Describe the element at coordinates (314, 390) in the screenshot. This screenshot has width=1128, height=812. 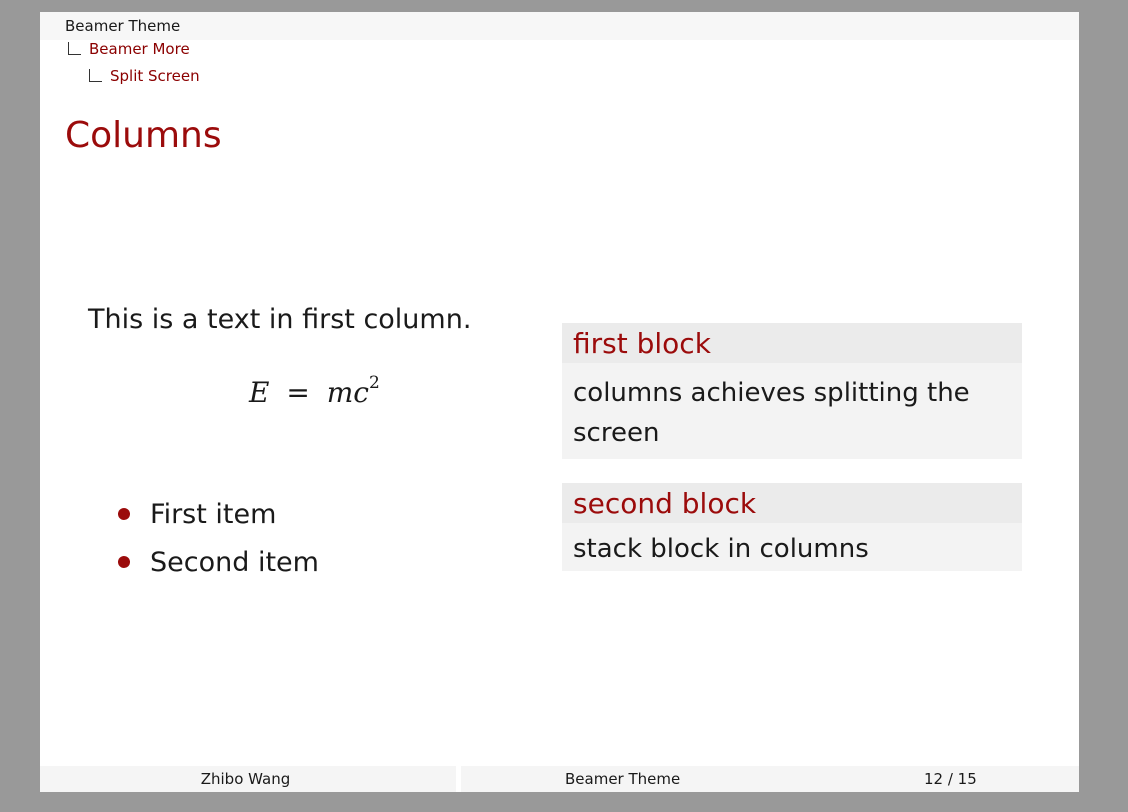
I see `equation: E = mc2` at that location.